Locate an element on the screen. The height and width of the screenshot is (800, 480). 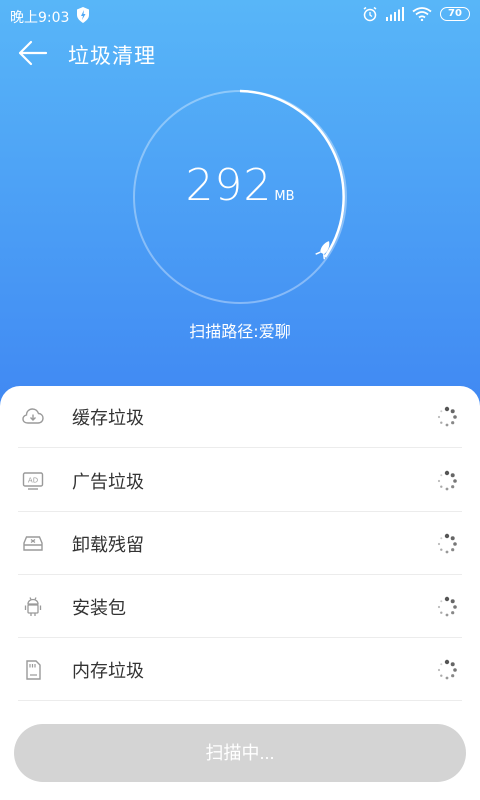
list-item-uninstall-residue: 卸载残留 is located at coordinates (240, 544).